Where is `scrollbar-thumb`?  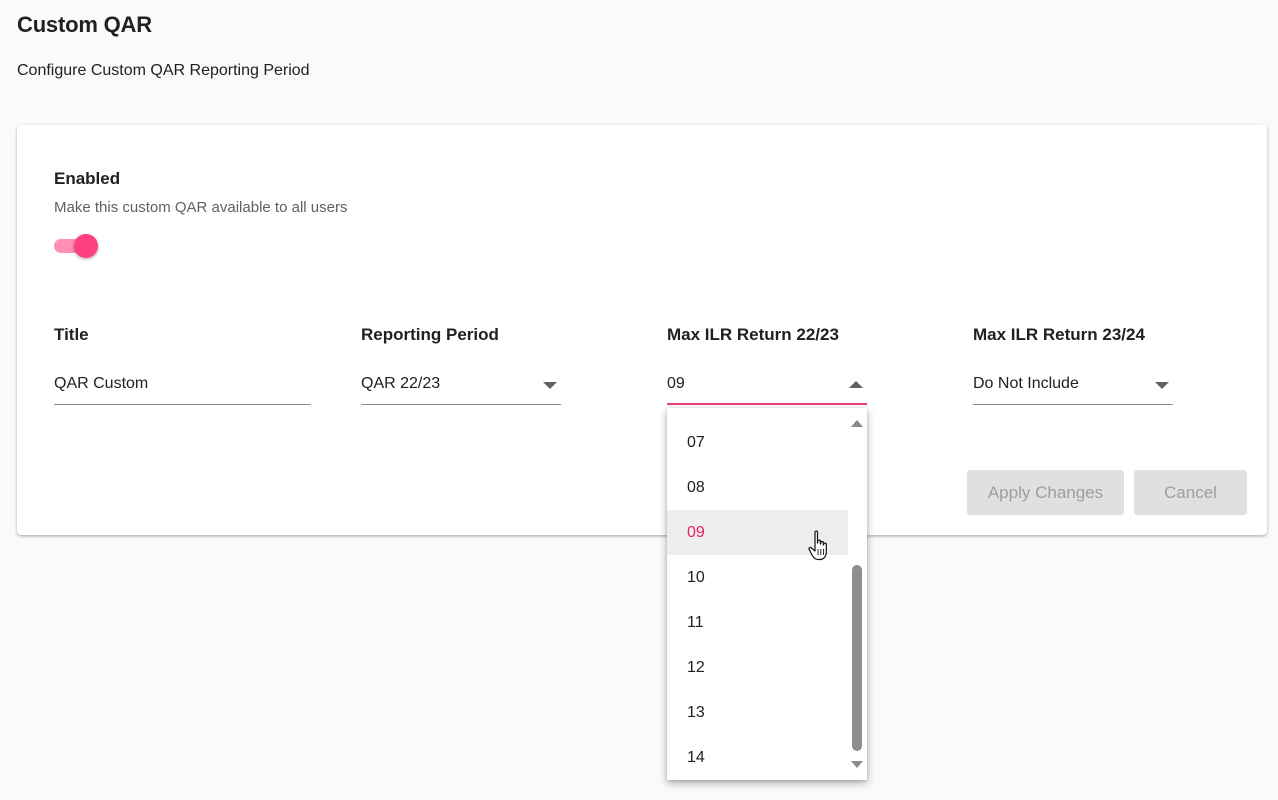
scrollbar-thumb is located at coordinates (857, 658).